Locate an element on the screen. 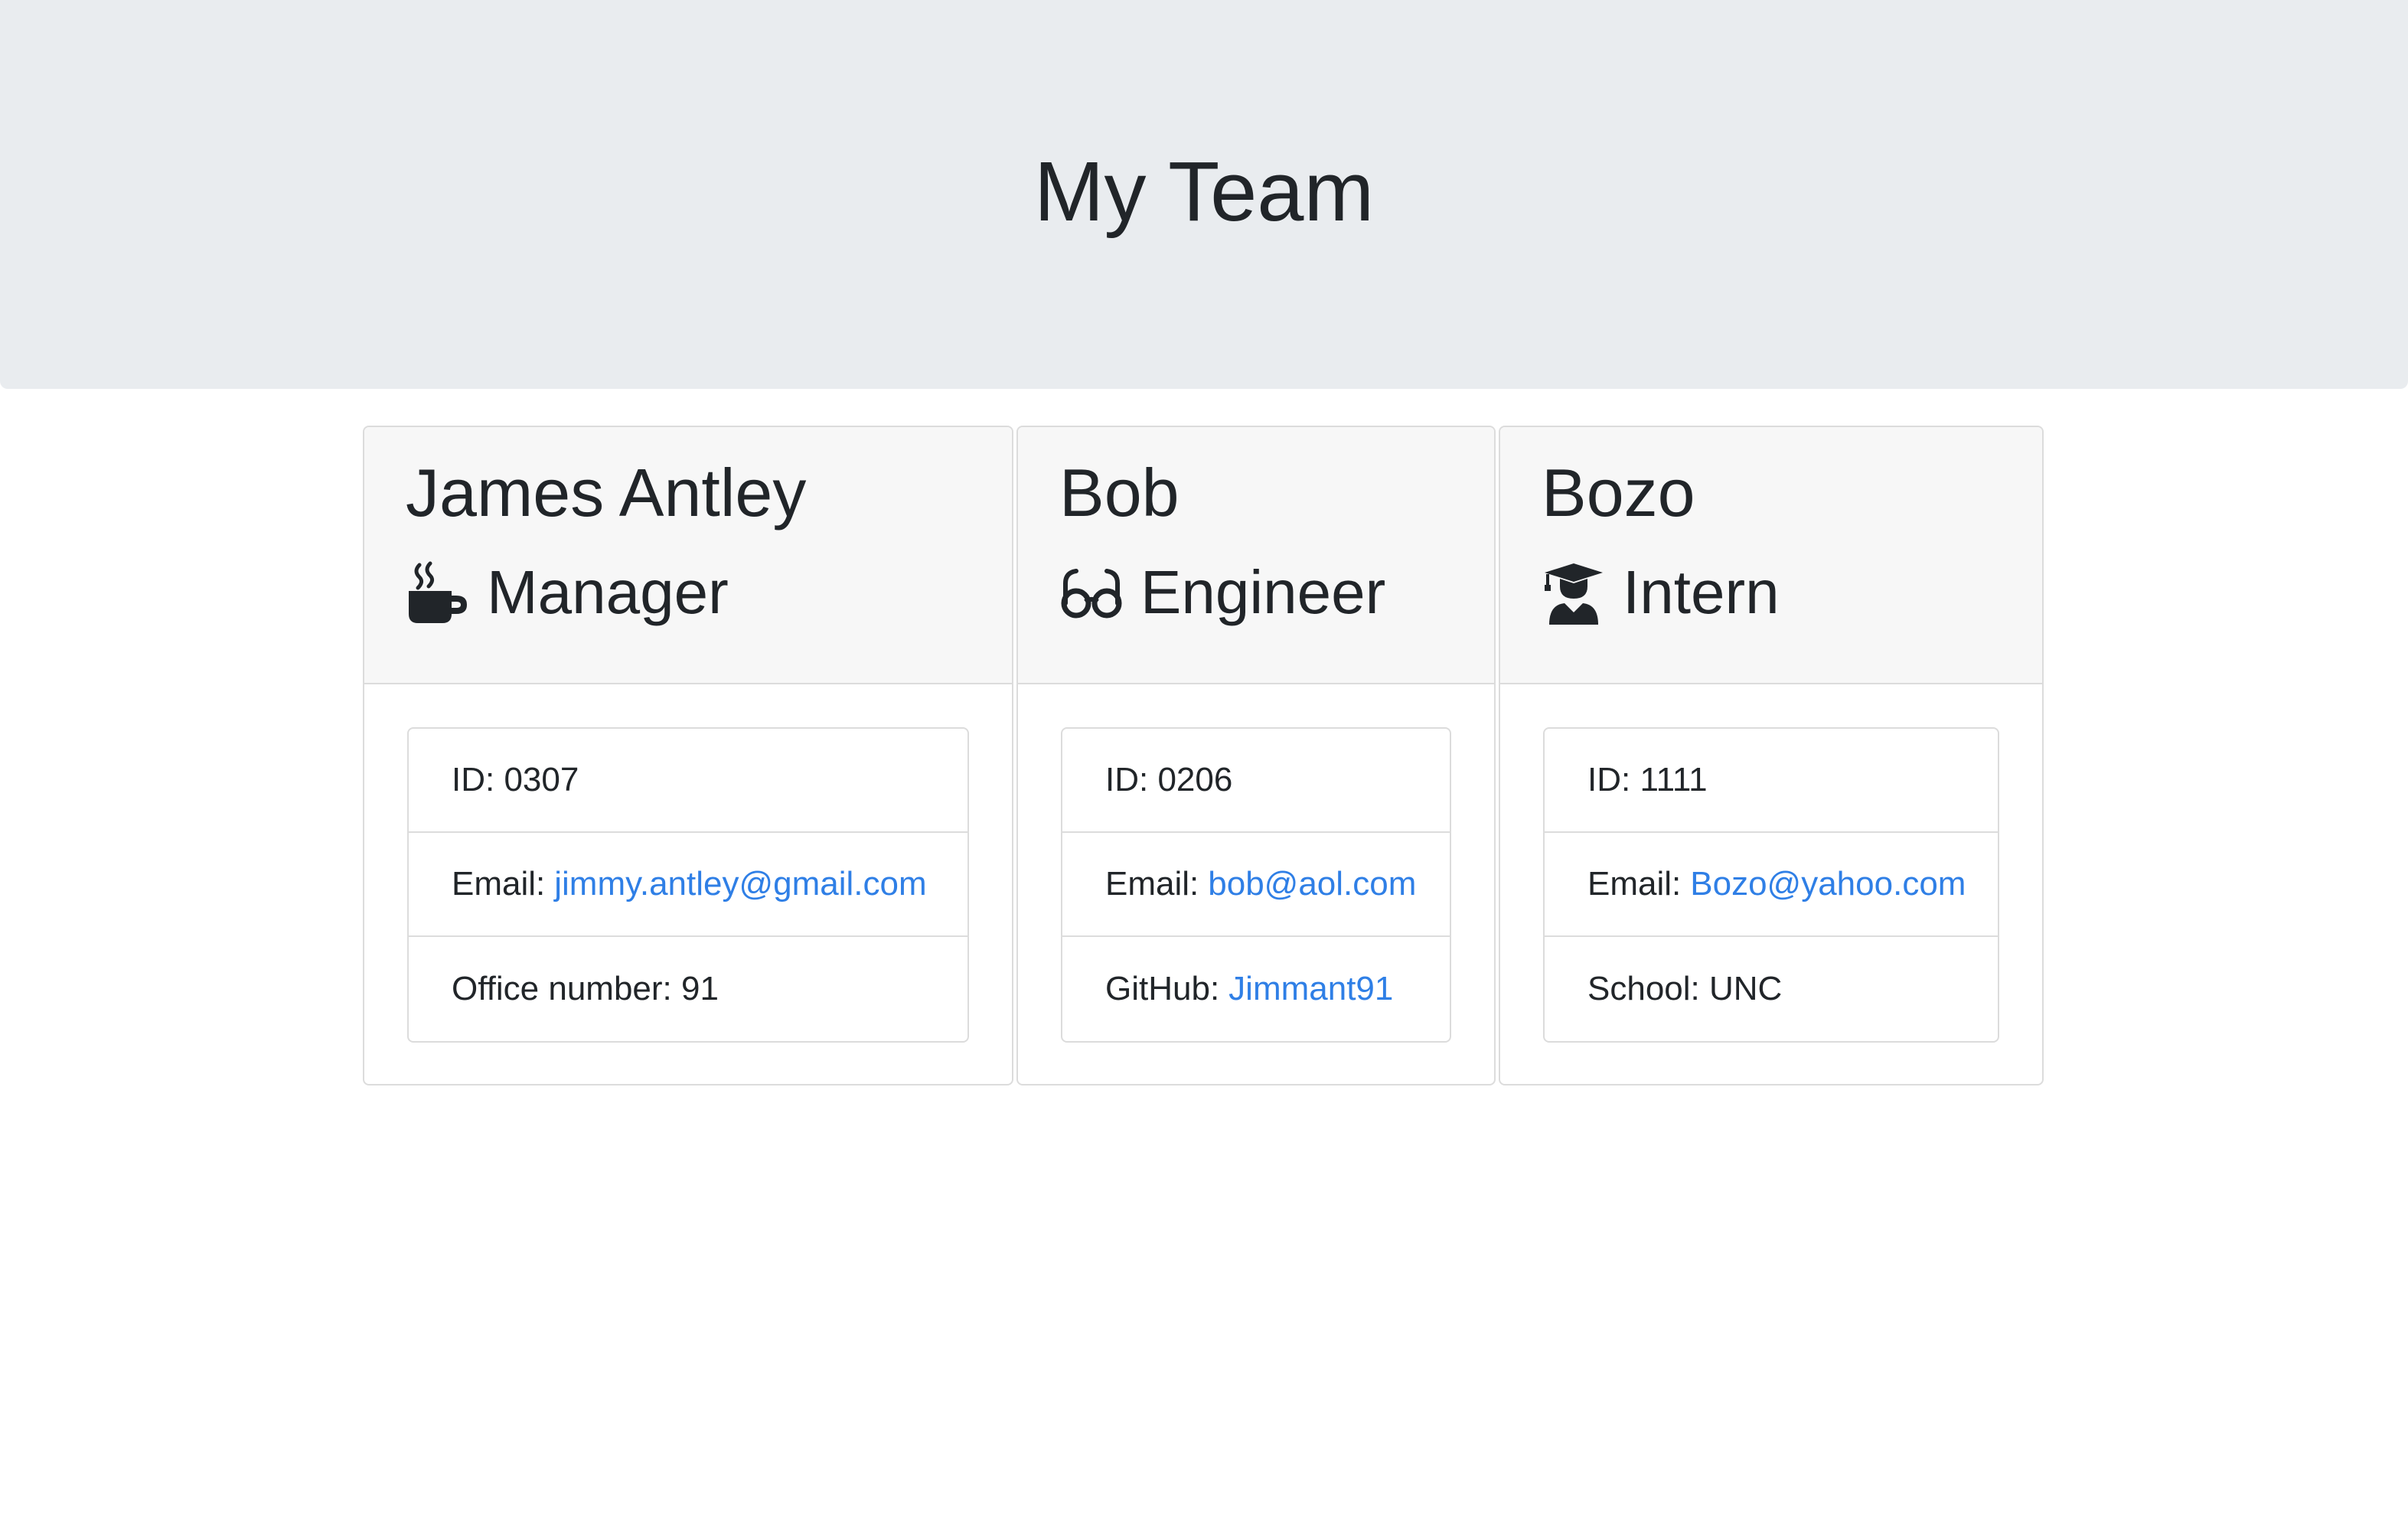  id-text: ID: 1111 is located at coordinates (1647, 779).